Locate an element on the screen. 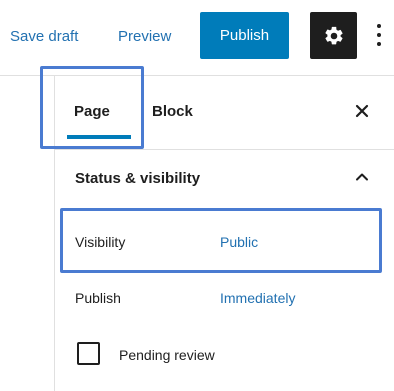  chevron-up-icon is located at coordinates (362, 177).